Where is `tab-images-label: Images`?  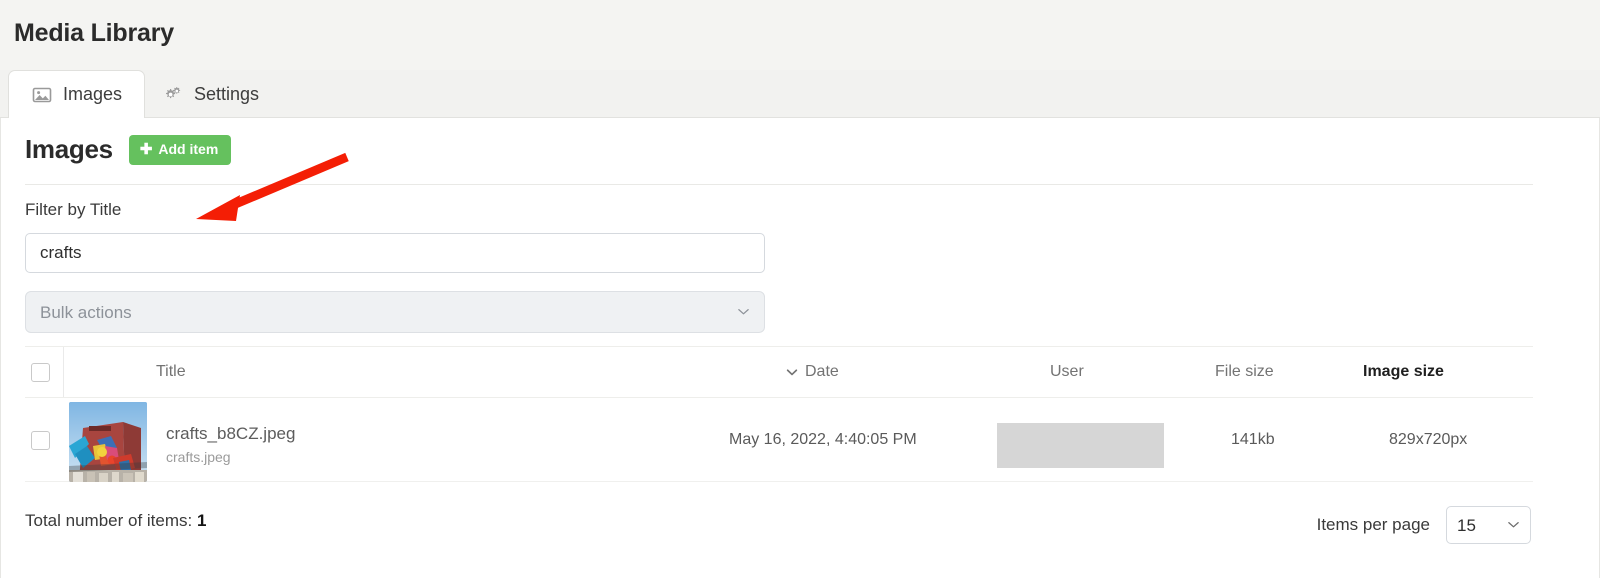
tab-images-label: Images is located at coordinates (93, 94).